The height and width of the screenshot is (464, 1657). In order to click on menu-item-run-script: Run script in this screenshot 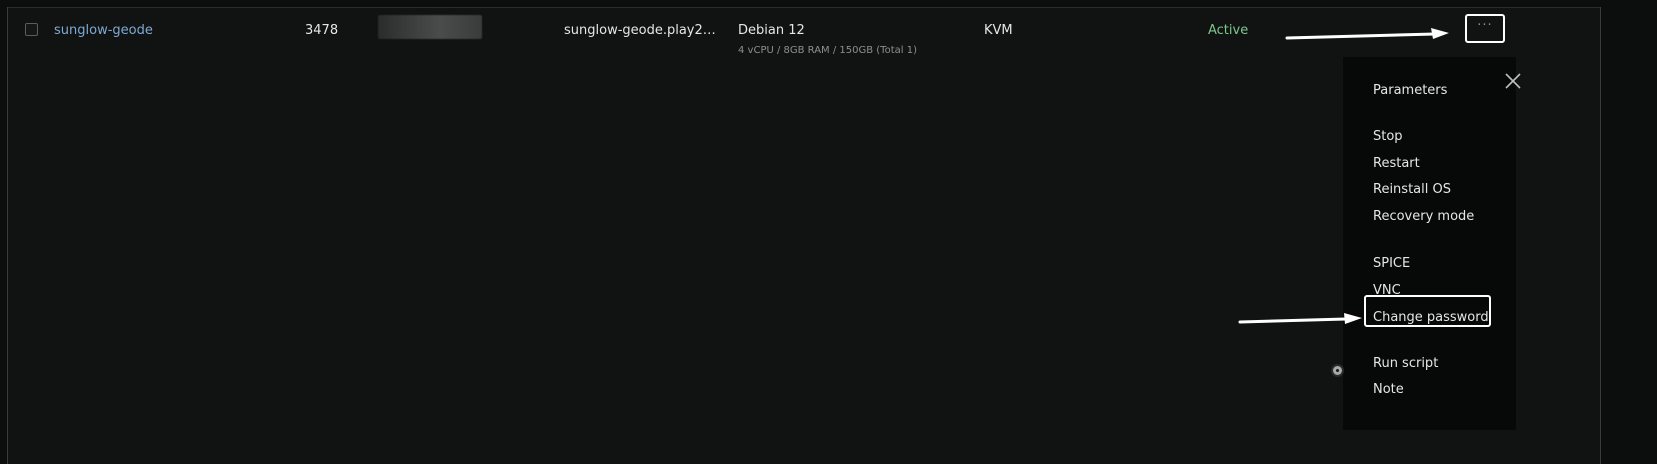, I will do `click(1405, 364)`.